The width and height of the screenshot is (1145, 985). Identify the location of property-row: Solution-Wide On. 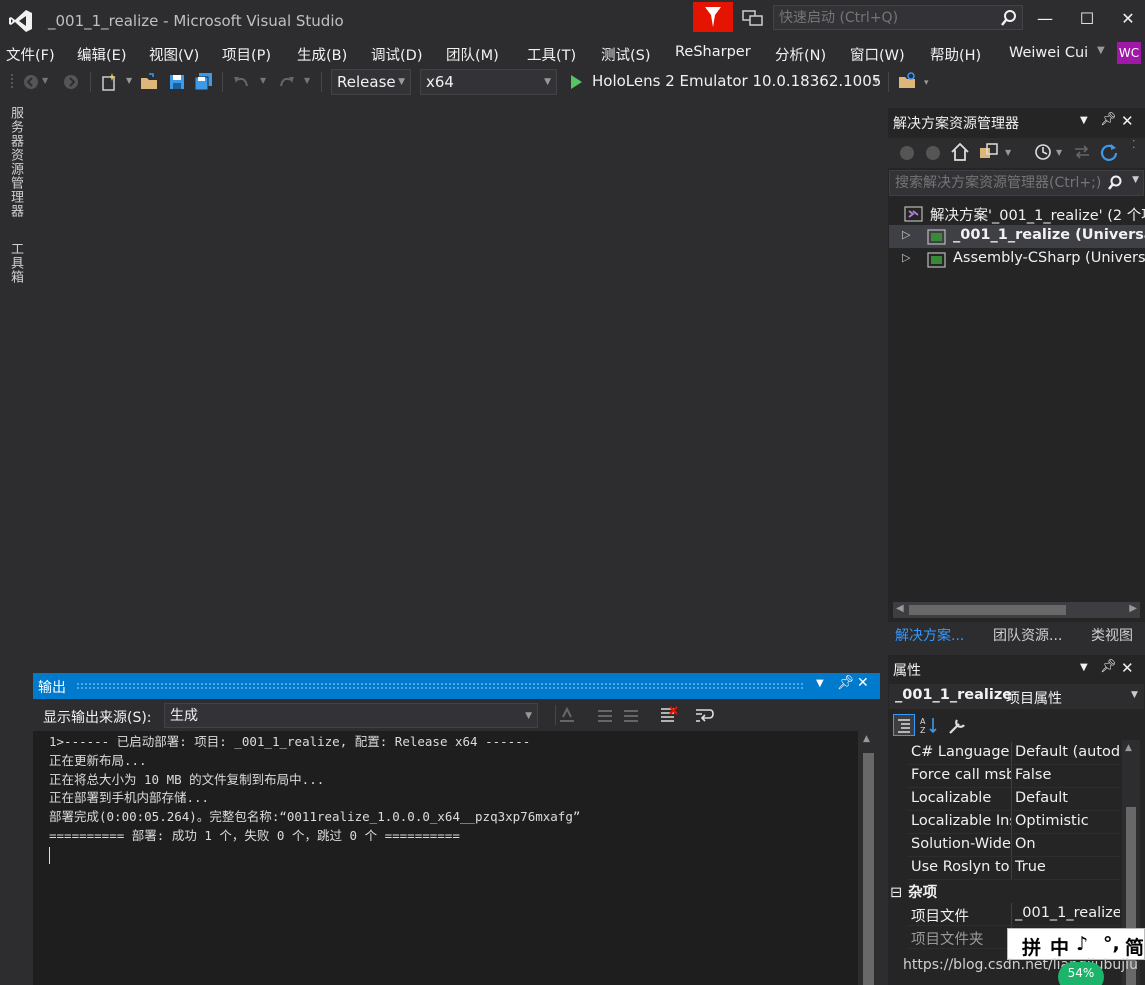
(1014, 845).